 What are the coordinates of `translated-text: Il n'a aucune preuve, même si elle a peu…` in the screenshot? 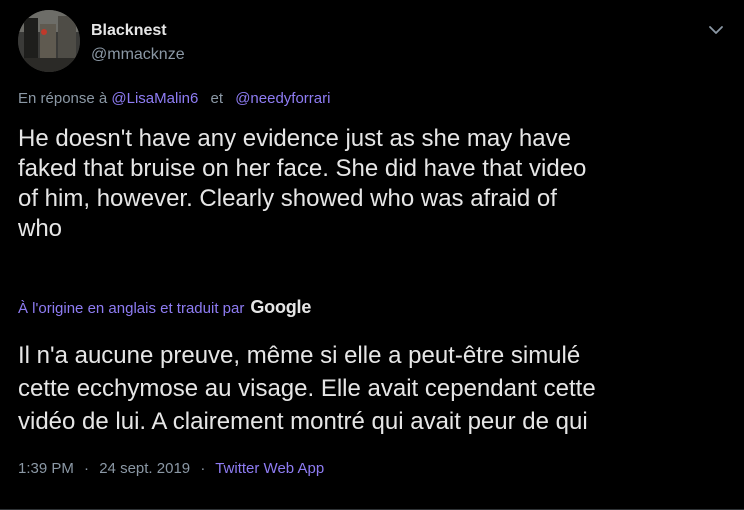 It's located at (307, 388).